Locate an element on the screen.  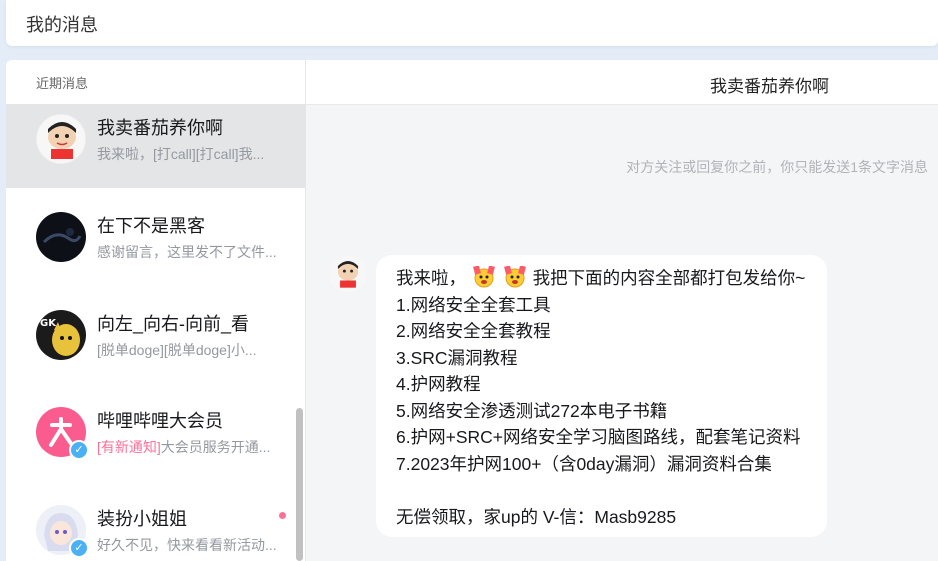
message-line: 4.护网教程 is located at coordinates (438, 384).